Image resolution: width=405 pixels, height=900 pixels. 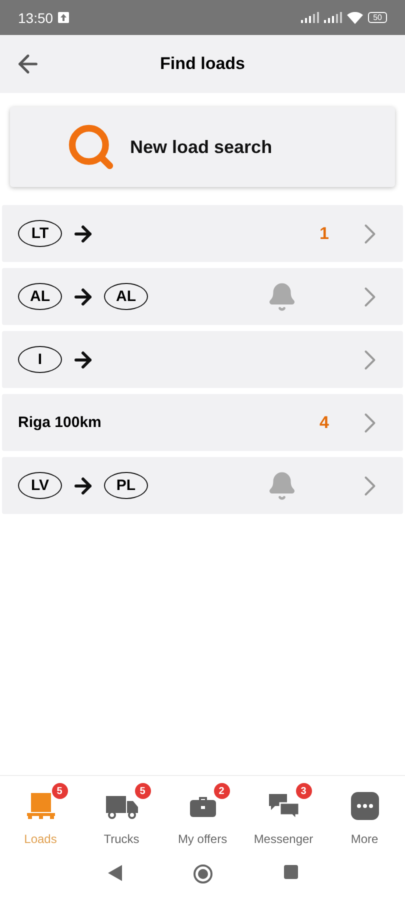 What do you see at coordinates (290, 872) in the screenshot?
I see `recents-square-icon` at bounding box center [290, 872].